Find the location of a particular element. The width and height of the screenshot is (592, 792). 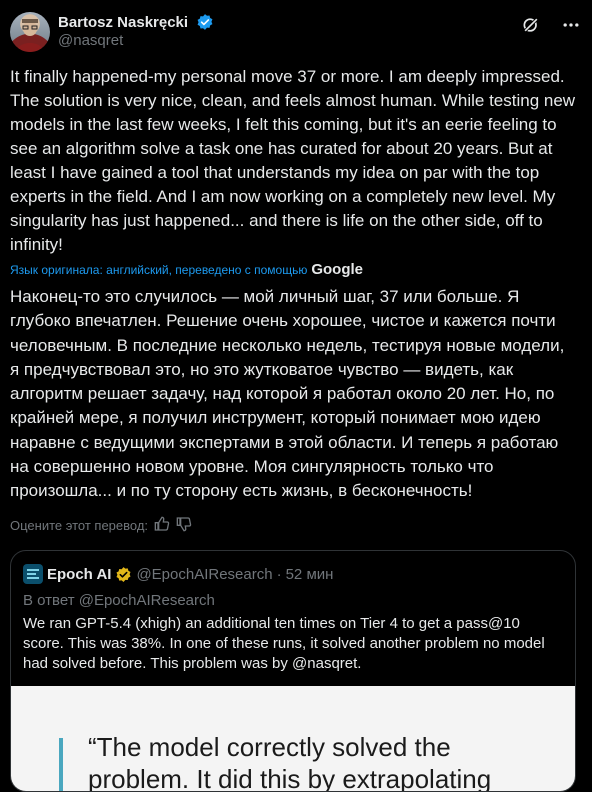

header-actions is located at coordinates (551, 25).